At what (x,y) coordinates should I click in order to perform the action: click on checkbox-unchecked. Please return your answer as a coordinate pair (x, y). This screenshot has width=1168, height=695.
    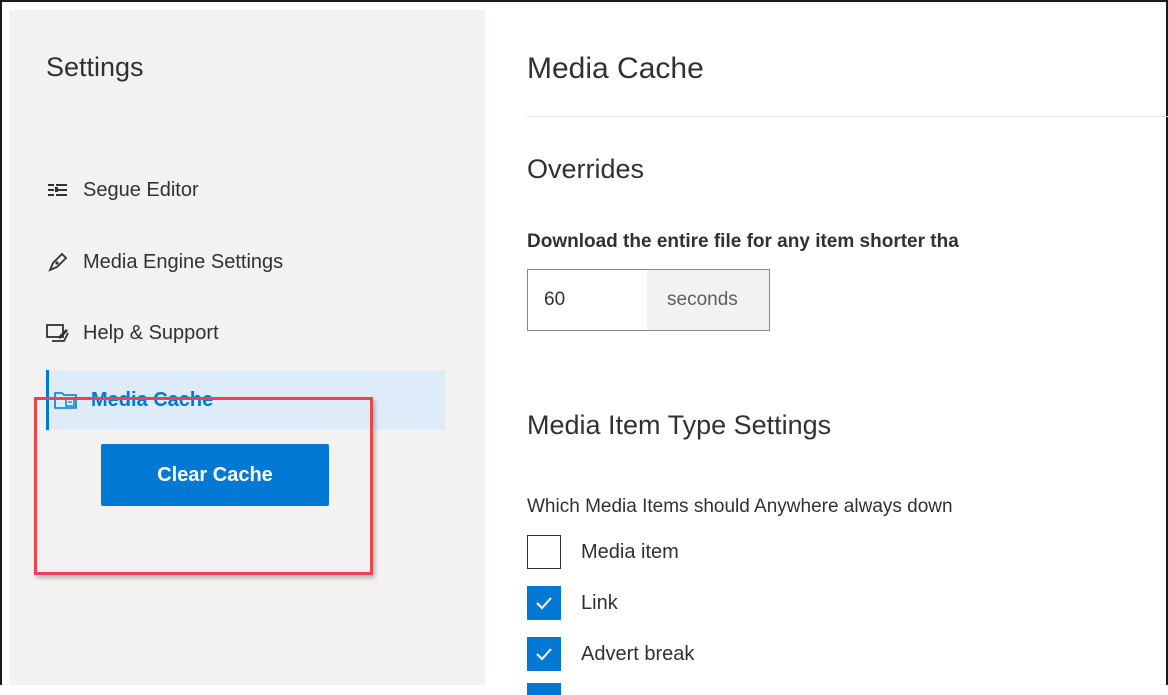
    Looking at the image, I should click on (544, 552).